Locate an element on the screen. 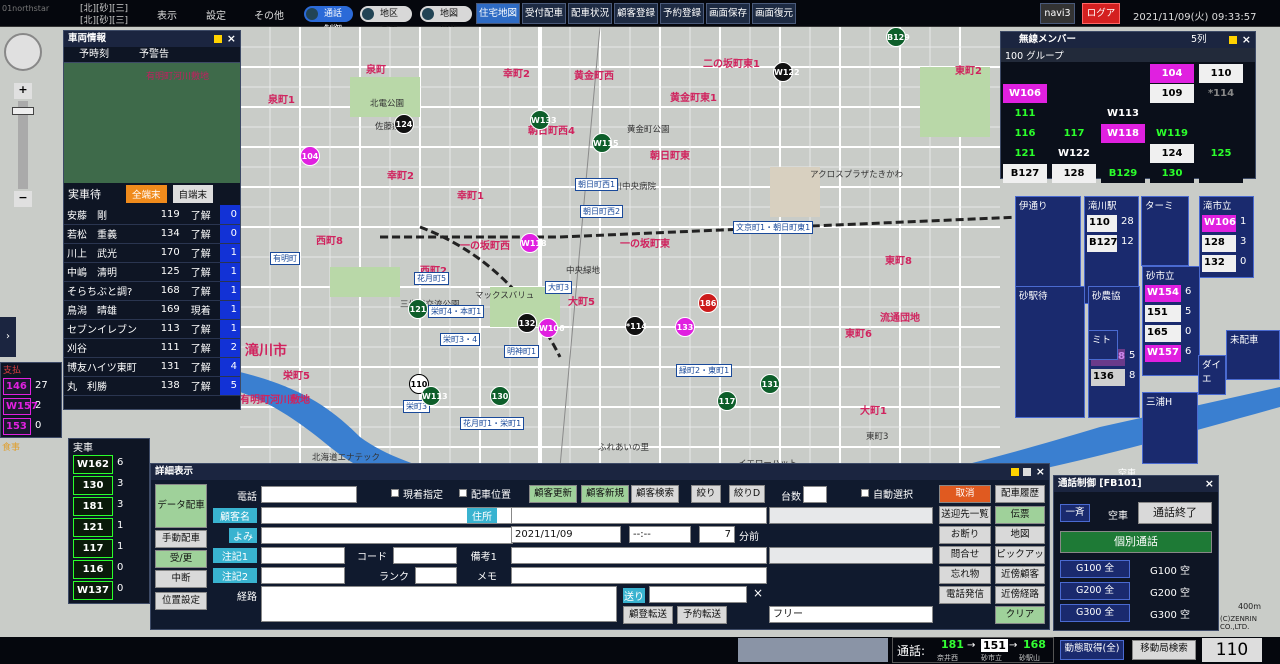 The width and height of the screenshot is (1280, 664). customer-new-button: 顧客新規 is located at coordinates (605, 494).